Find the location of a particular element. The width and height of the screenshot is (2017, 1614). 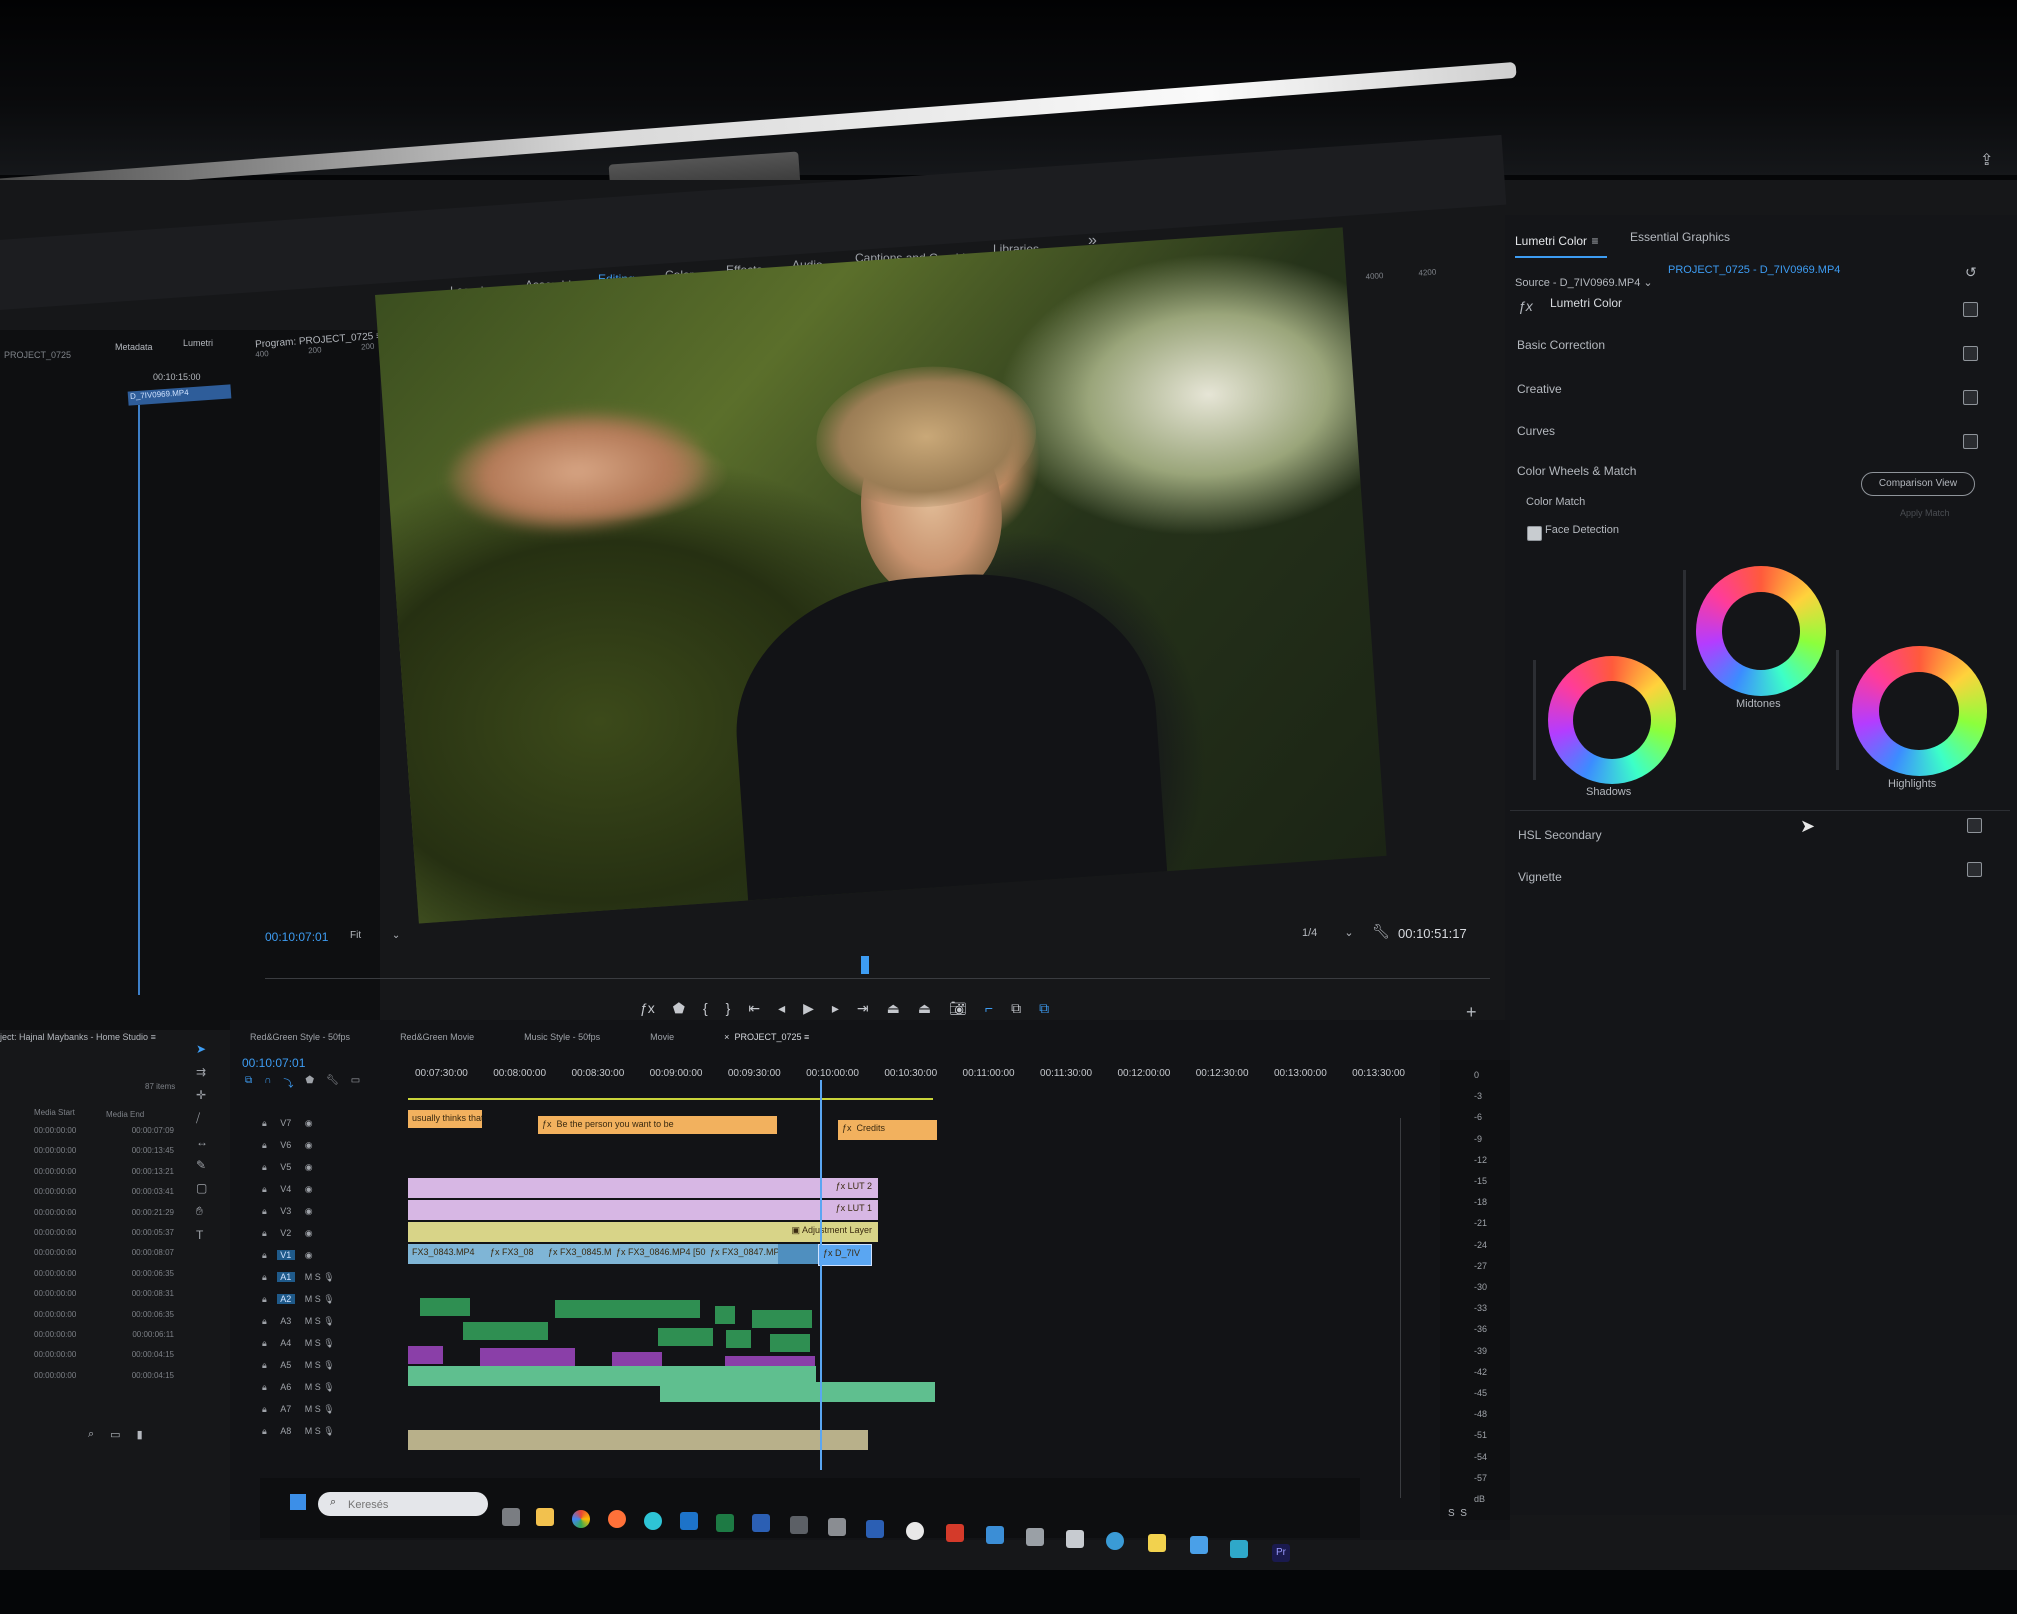

track-header: 🔒︎ A5 M S 🎙︎ is located at coordinates (327, 1365).